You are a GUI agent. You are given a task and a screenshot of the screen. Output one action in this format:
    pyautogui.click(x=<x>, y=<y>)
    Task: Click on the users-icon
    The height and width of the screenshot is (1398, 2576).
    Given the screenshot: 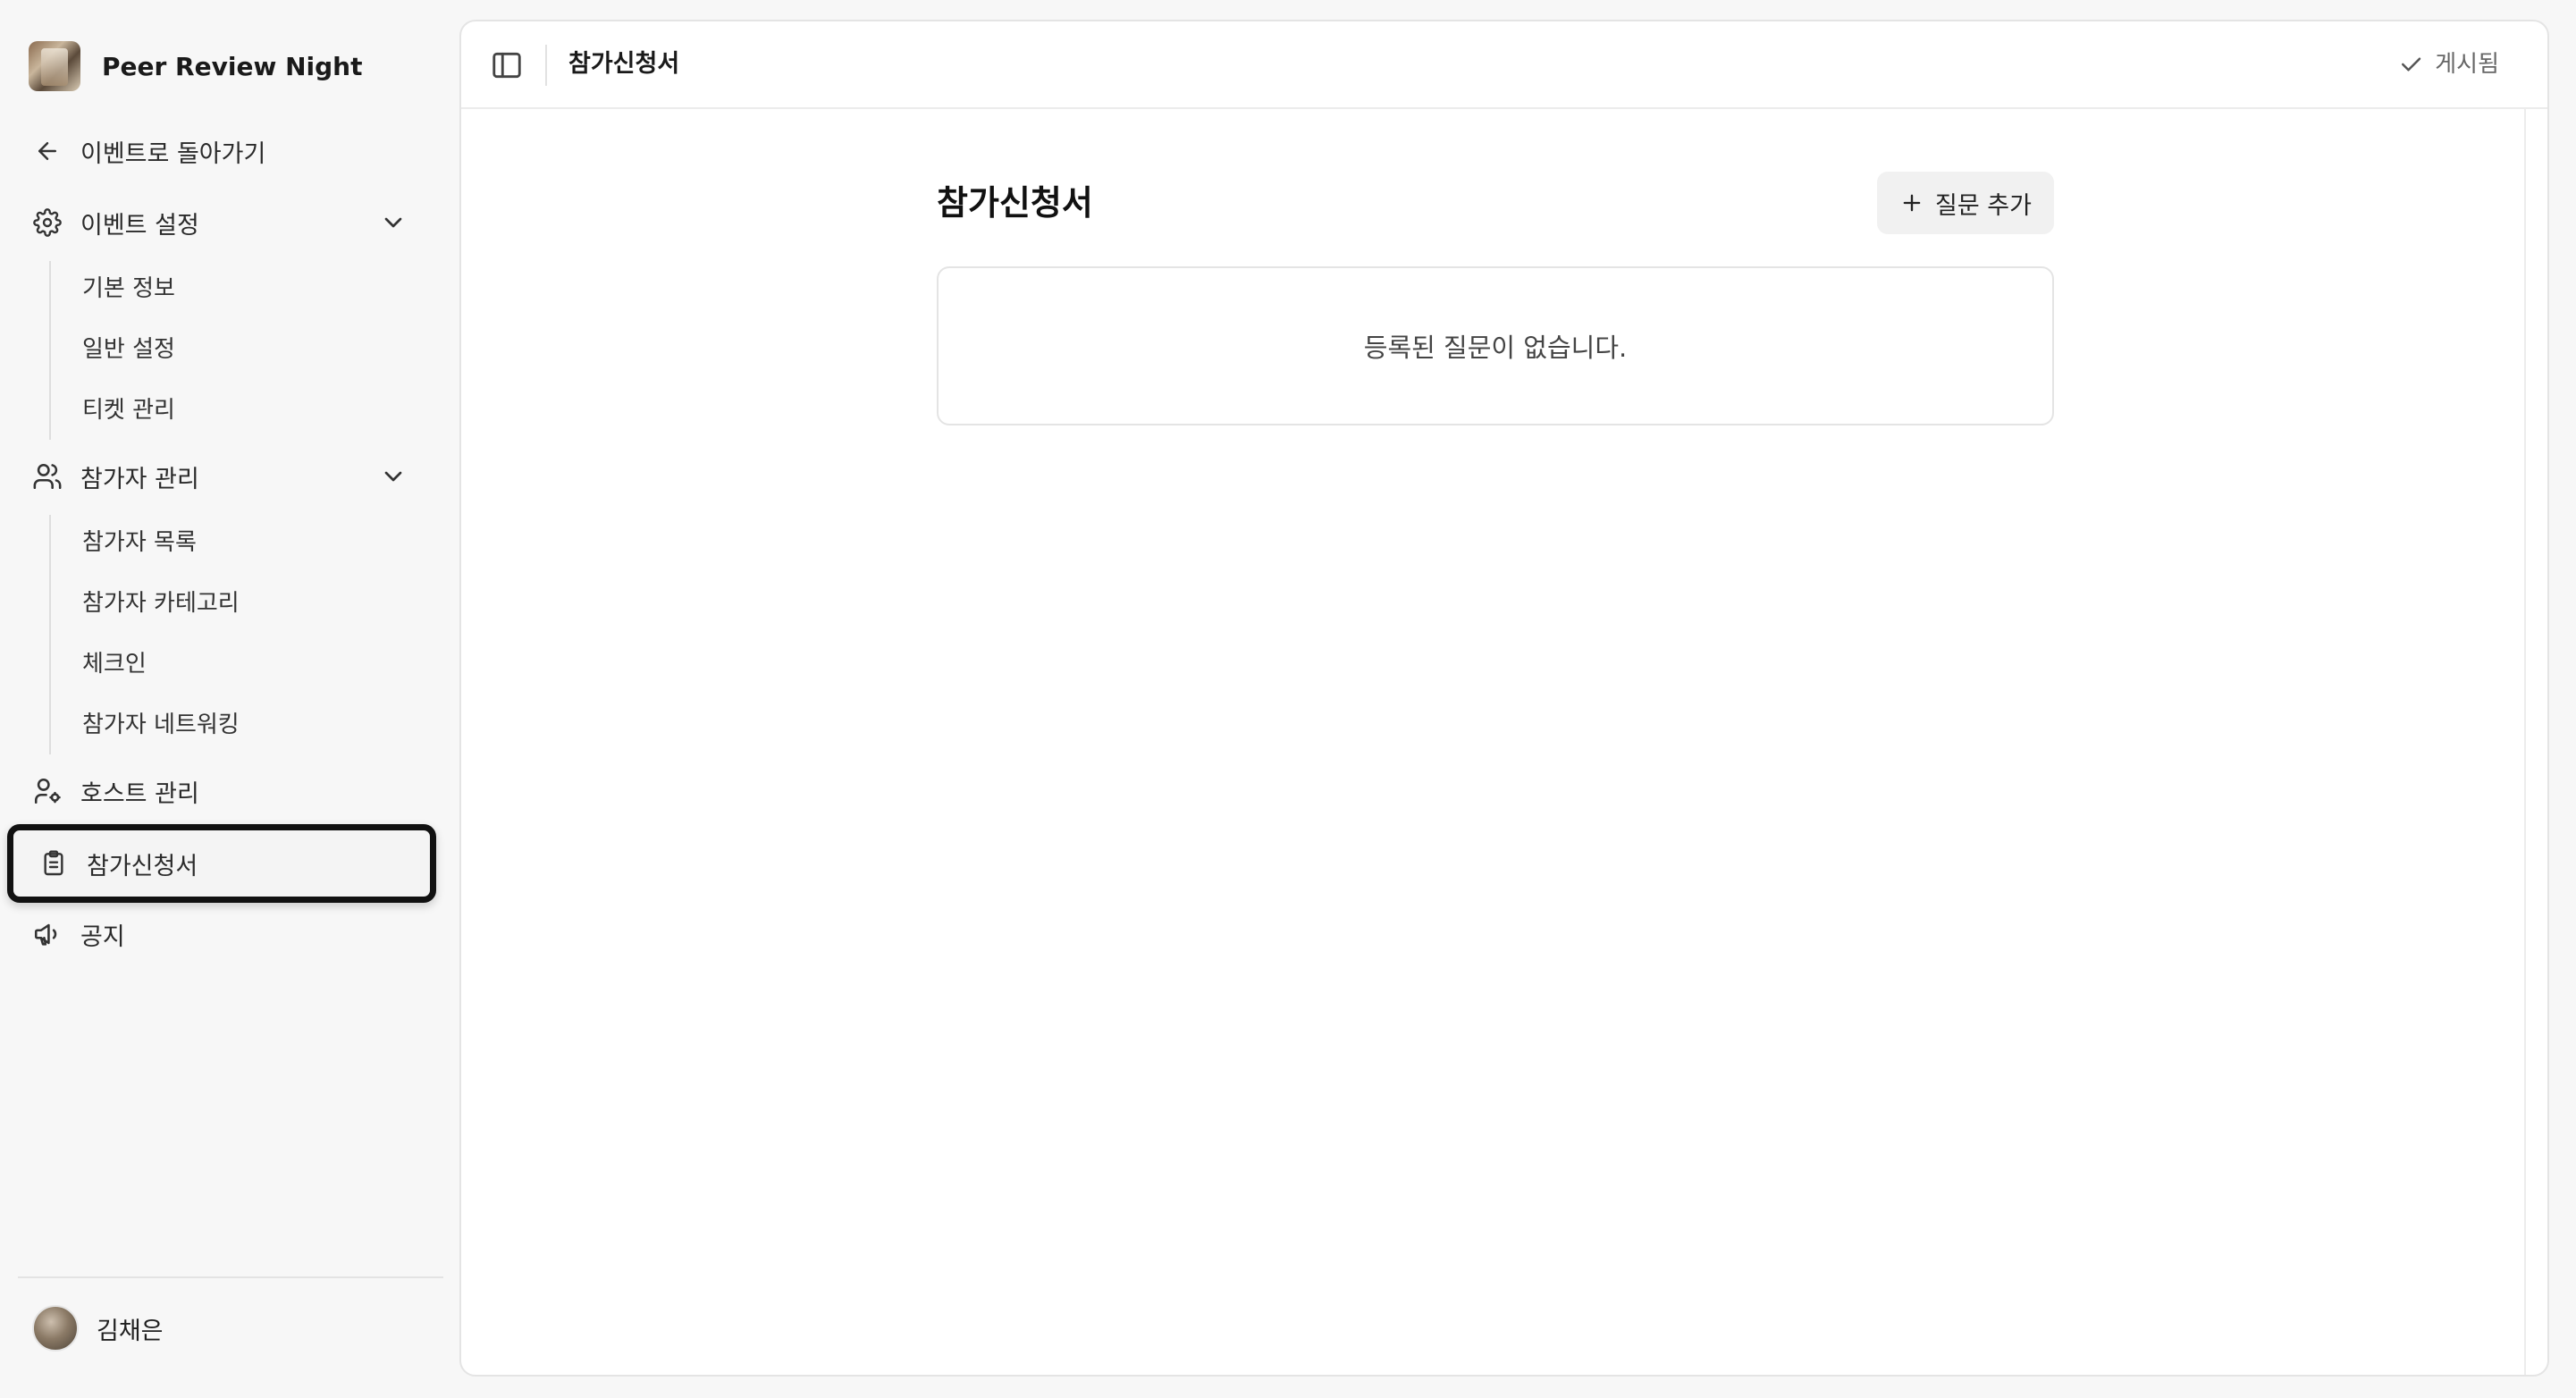 What is the action you would take?
    pyautogui.click(x=48, y=476)
    